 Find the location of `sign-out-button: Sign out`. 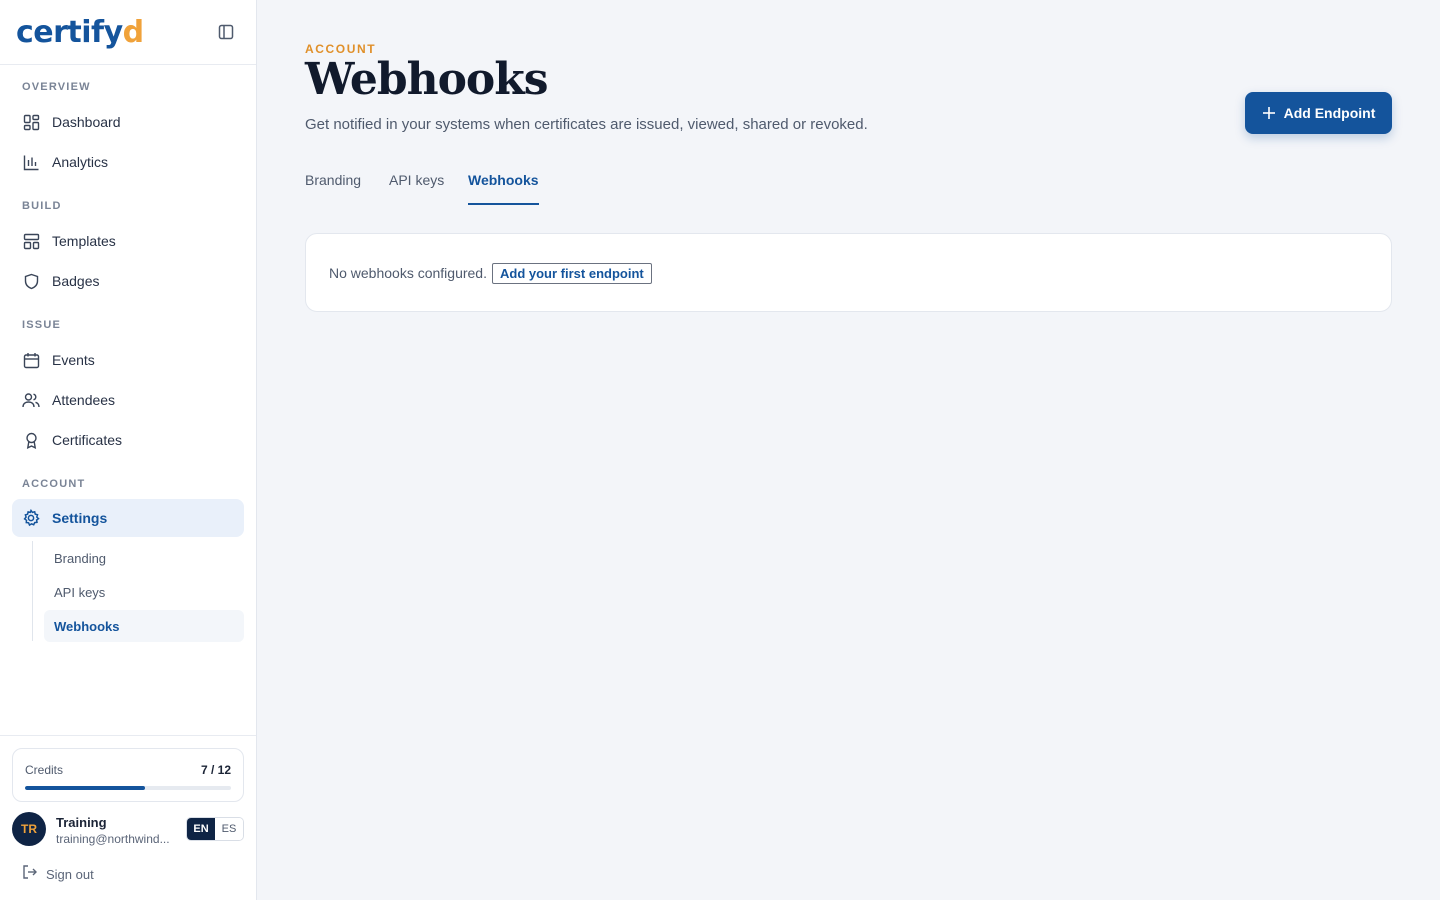

sign-out-button: Sign out is located at coordinates (58, 874).